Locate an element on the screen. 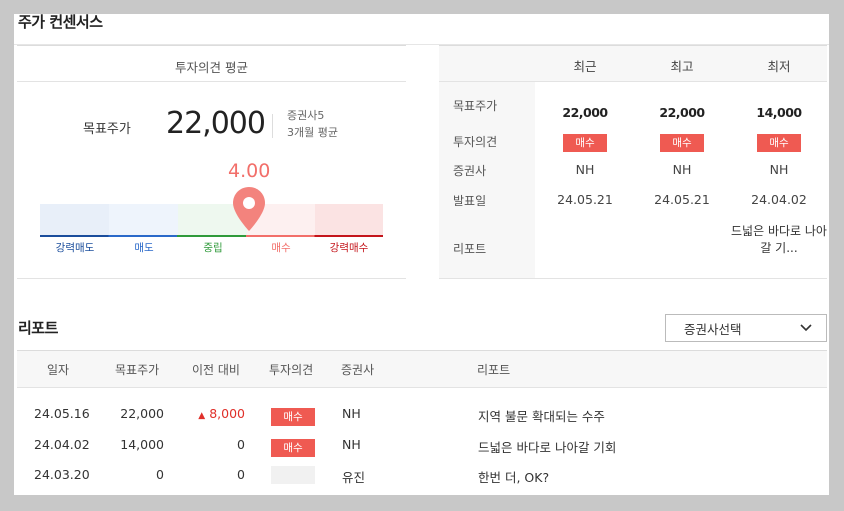 The image size is (844, 511). high-date: 24.05.21 is located at coordinates (682, 199).